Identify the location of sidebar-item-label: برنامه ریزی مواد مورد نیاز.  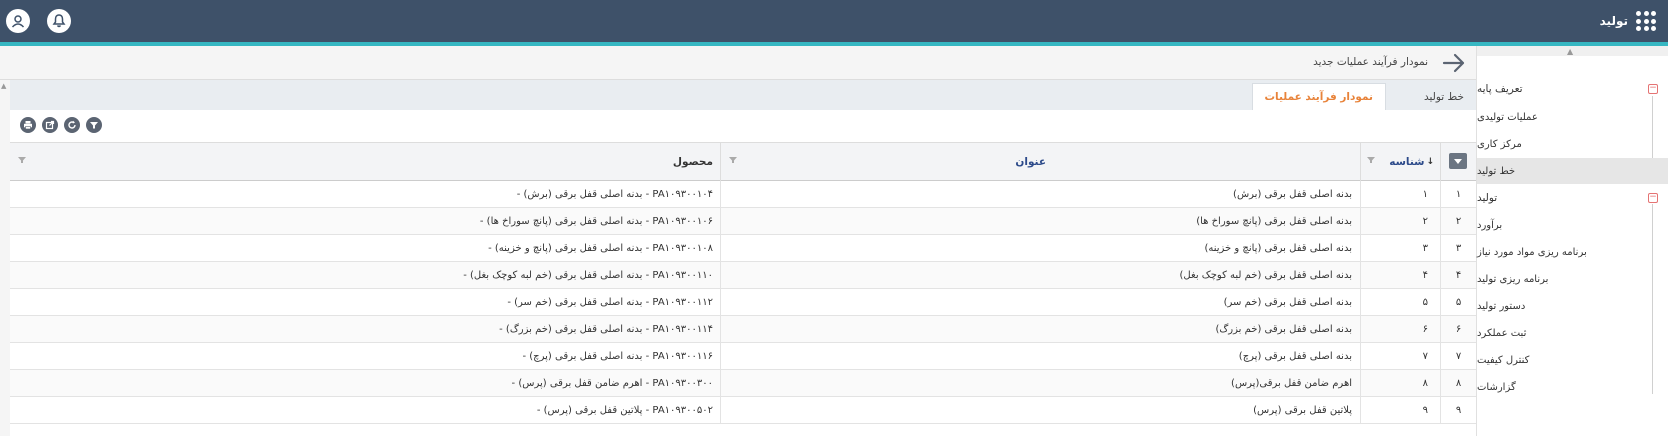
(1532, 252).